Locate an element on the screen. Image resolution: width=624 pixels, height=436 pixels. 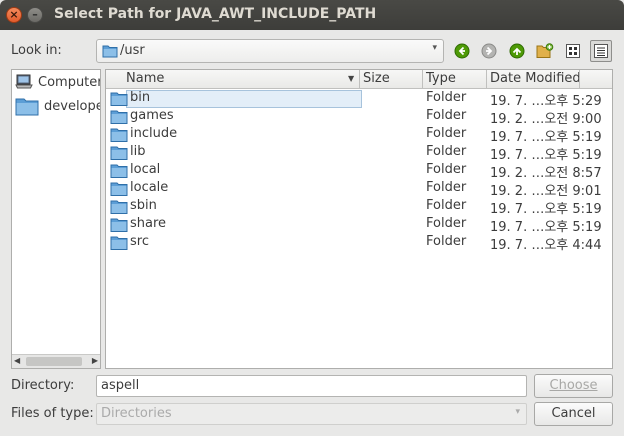
icon-view-button is located at coordinates (573, 51).